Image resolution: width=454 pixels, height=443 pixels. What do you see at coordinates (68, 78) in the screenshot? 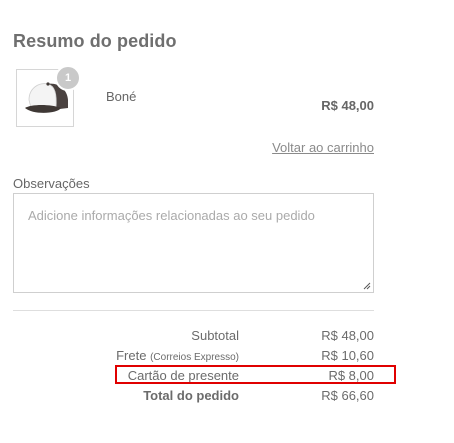
I see `quantity-badge: 1` at bounding box center [68, 78].